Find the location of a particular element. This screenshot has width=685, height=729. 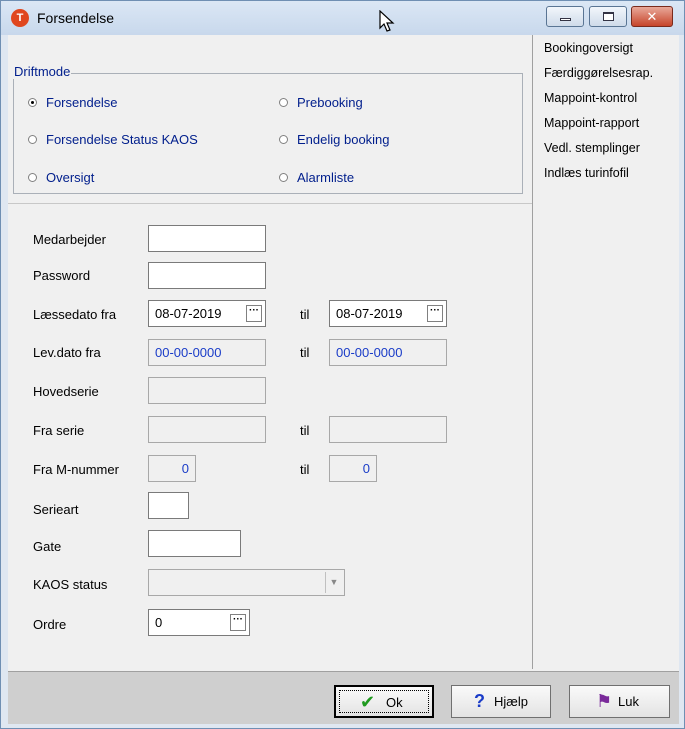

help-button: ? Hjælp is located at coordinates (501, 701).